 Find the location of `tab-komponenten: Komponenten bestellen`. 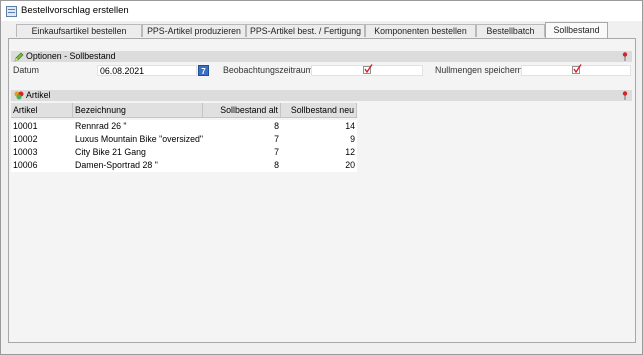

tab-komponenten: Komponenten bestellen is located at coordinates (420, 30).